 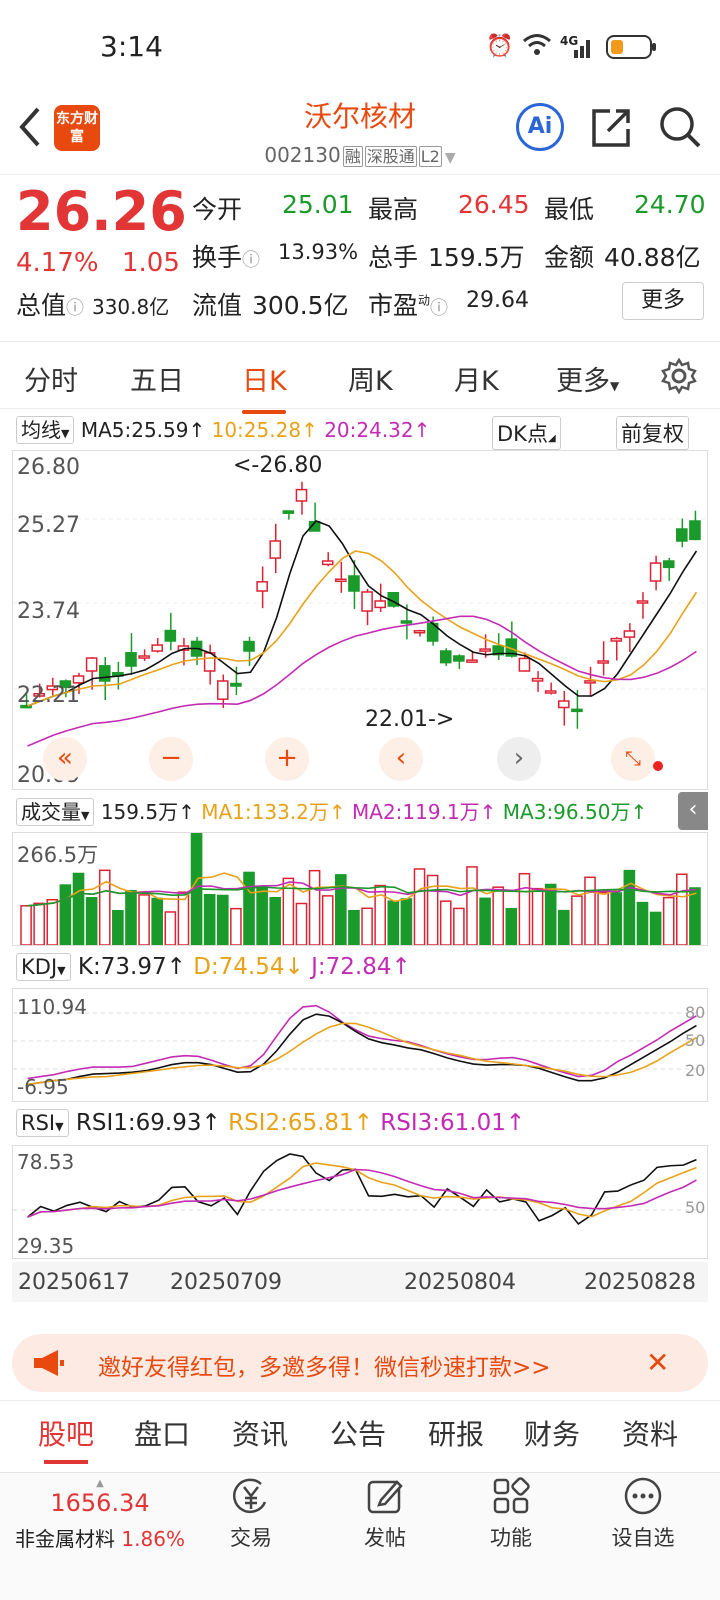 I want to click on tab-weekly-k: 周K, so click(x=370, y=378).